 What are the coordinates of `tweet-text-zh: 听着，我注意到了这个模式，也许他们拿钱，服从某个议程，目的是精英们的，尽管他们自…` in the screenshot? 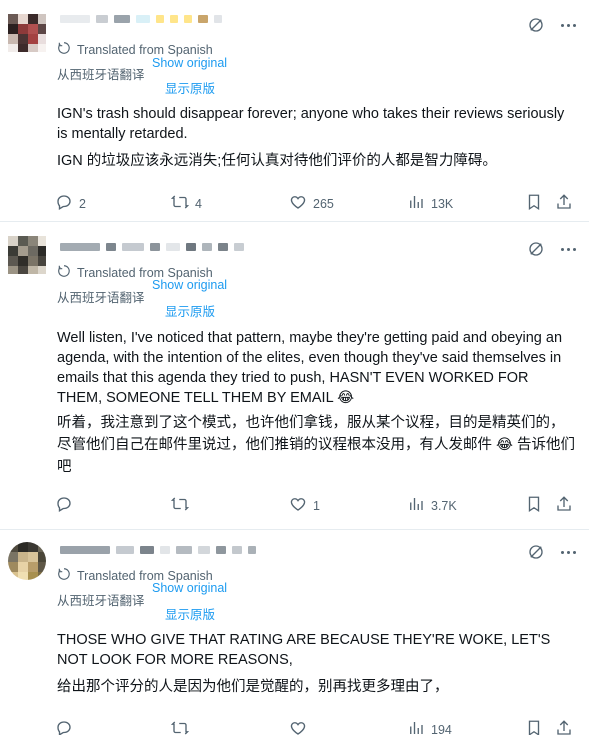 It's located at (316, 445).